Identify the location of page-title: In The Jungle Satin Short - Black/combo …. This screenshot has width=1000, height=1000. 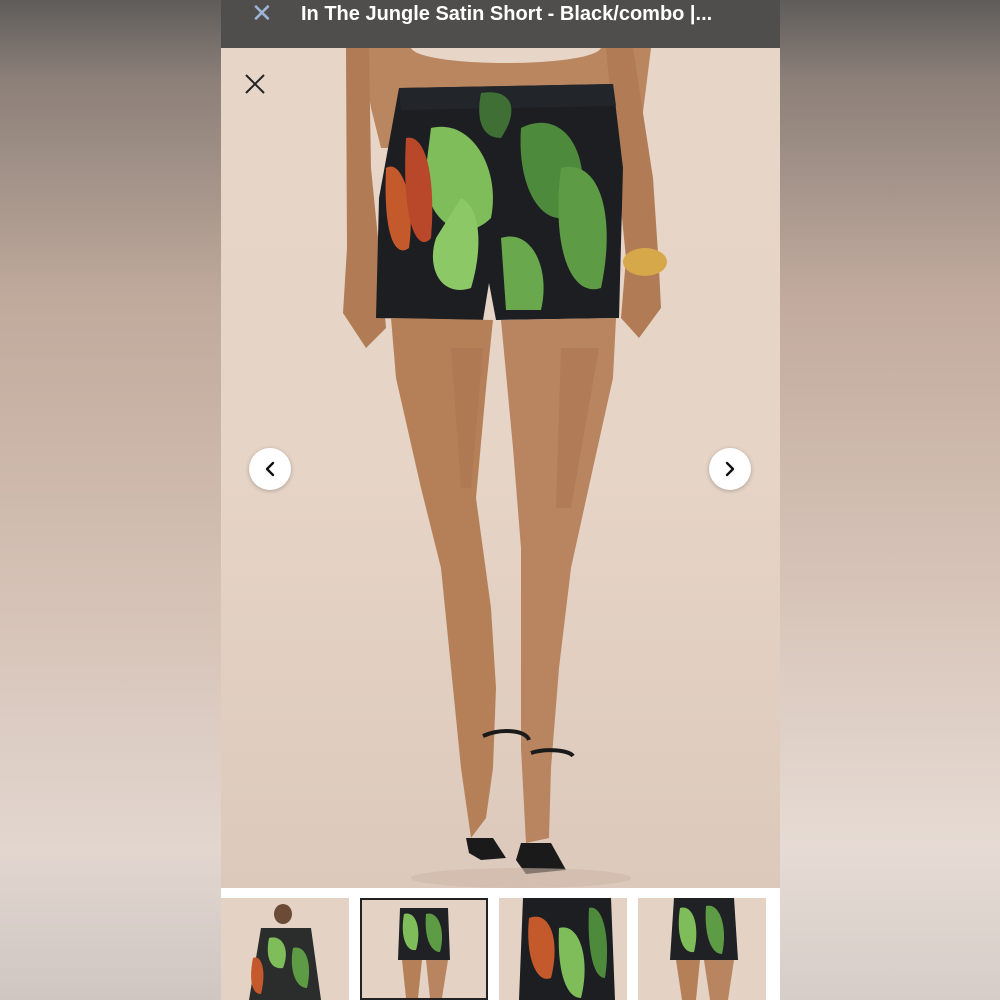
(507, 14).